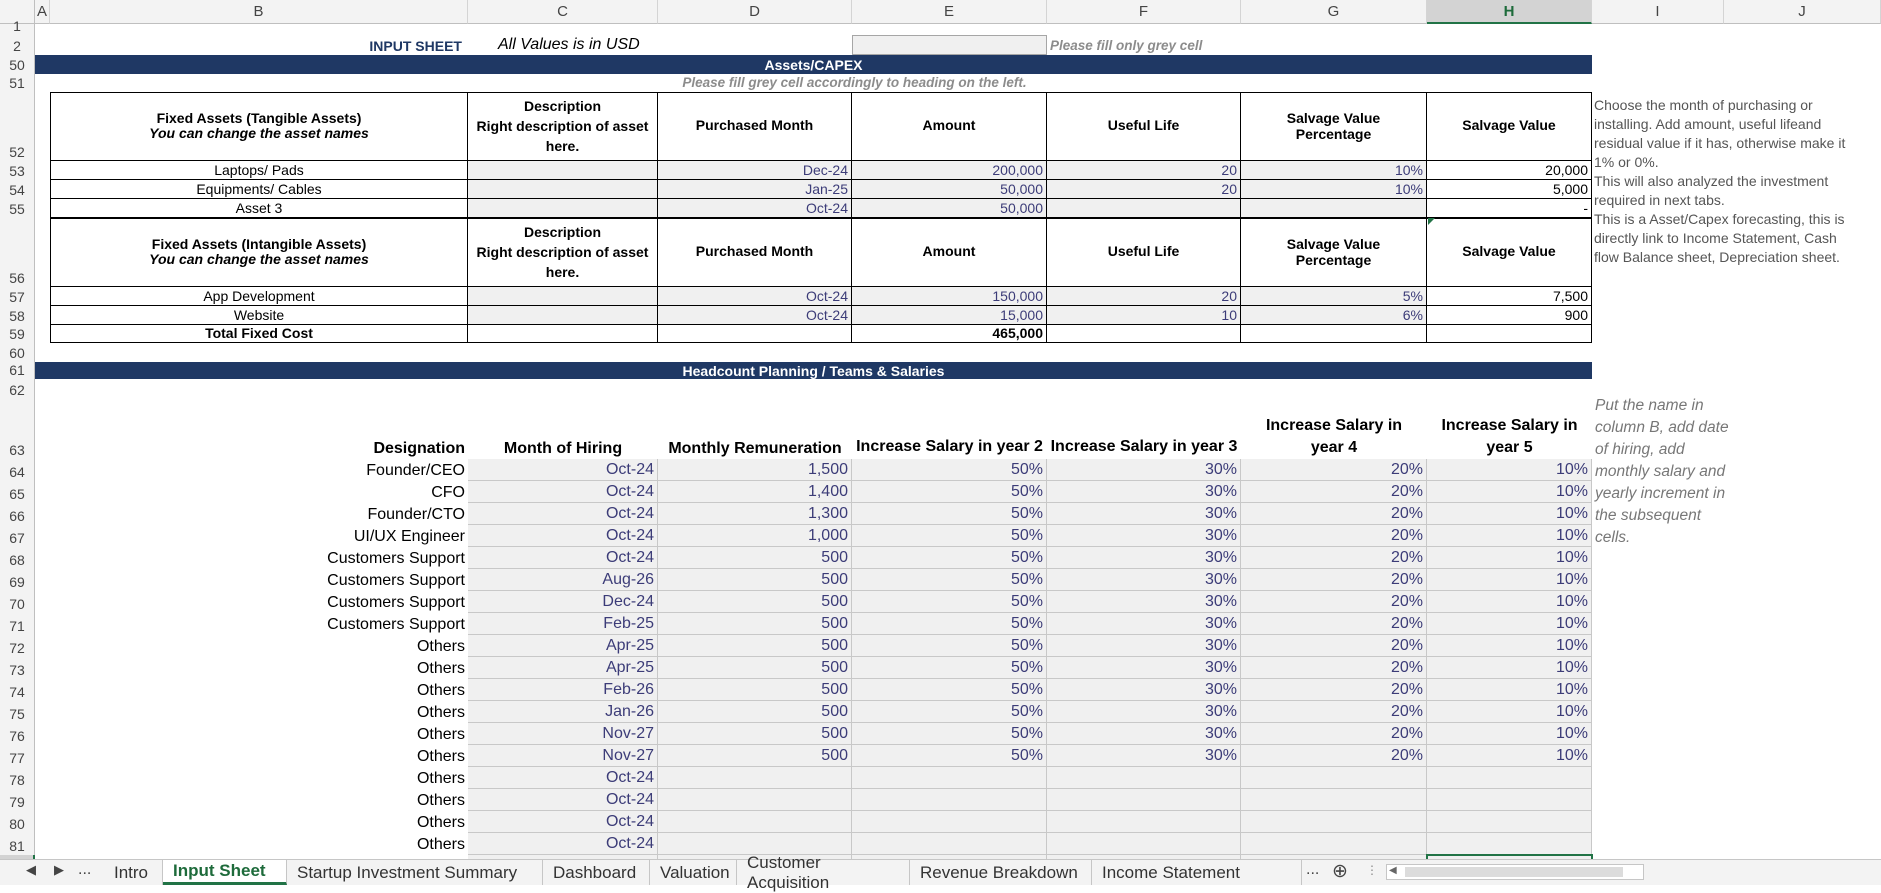 Image resolution: width=1881 pixels, height=893 pixels. What do you see at coordinates (949, 334) in the screenshot?
I see `total-fixed-cost-value: 465,000` at bounding box center [949, 334].